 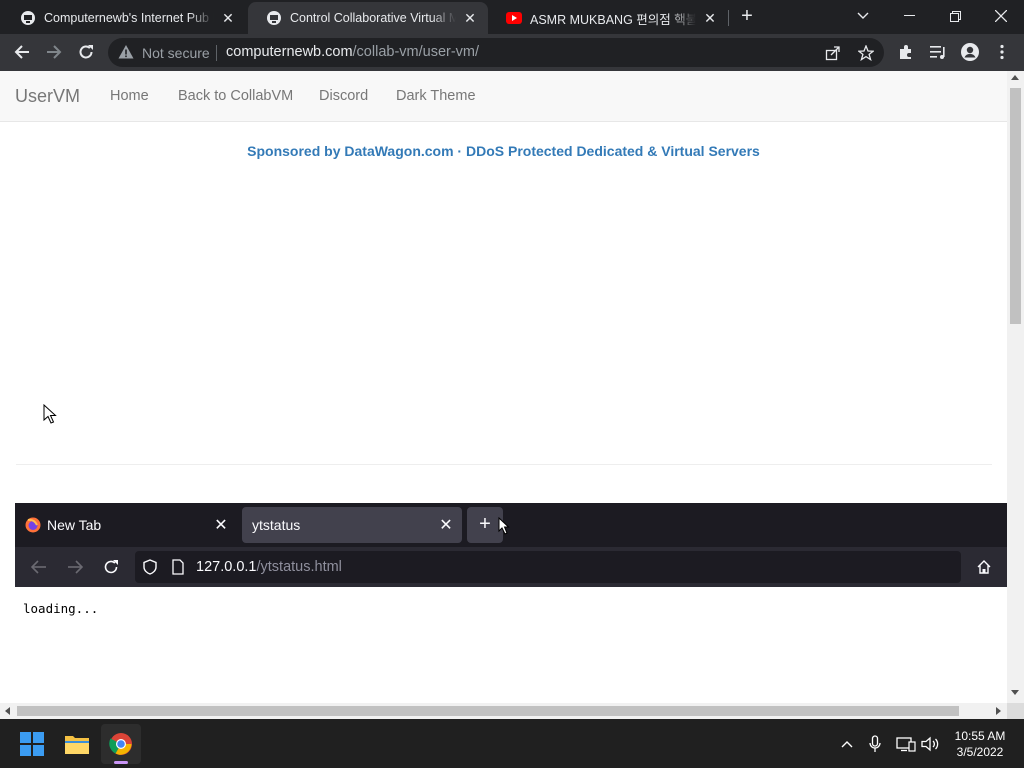 I want to click on start-button, so click(x=32, y=744).